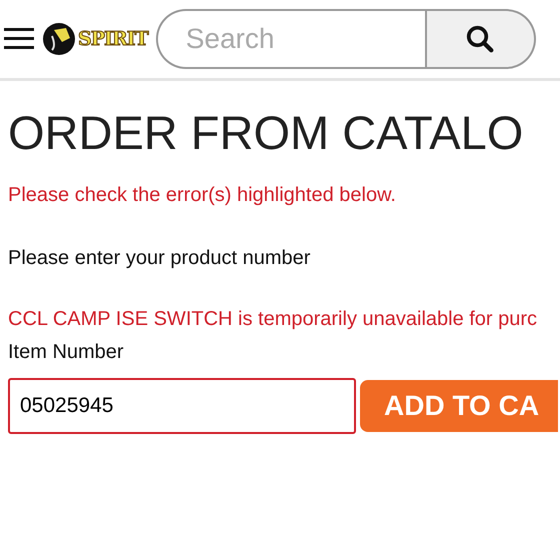  Describe the element at coordinates (160, 258) in the screenshot. I see `instruction-text: Please enter your product number` at that location.